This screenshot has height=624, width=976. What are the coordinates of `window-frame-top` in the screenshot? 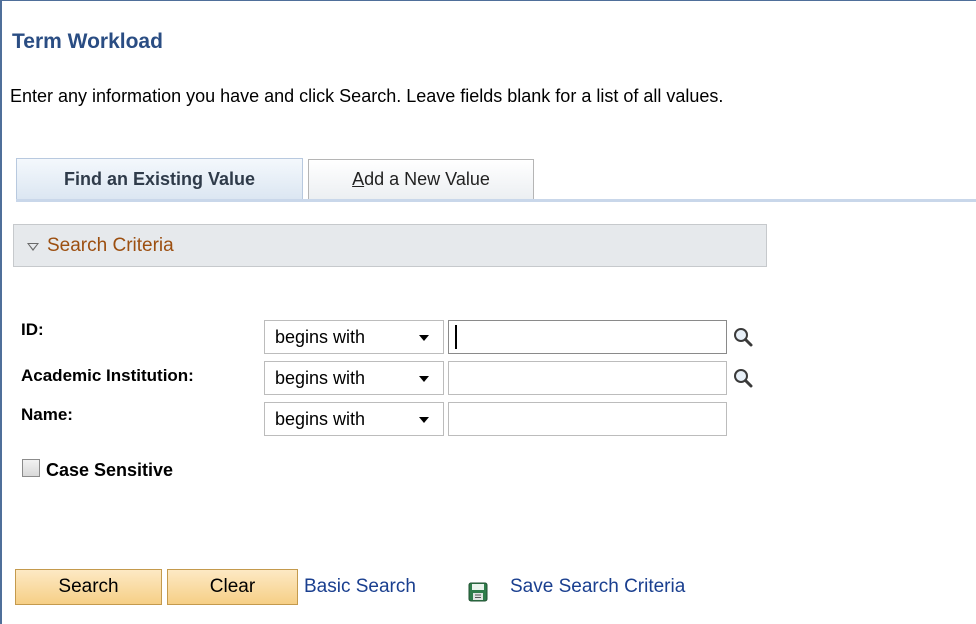 It's located at (488, 0).